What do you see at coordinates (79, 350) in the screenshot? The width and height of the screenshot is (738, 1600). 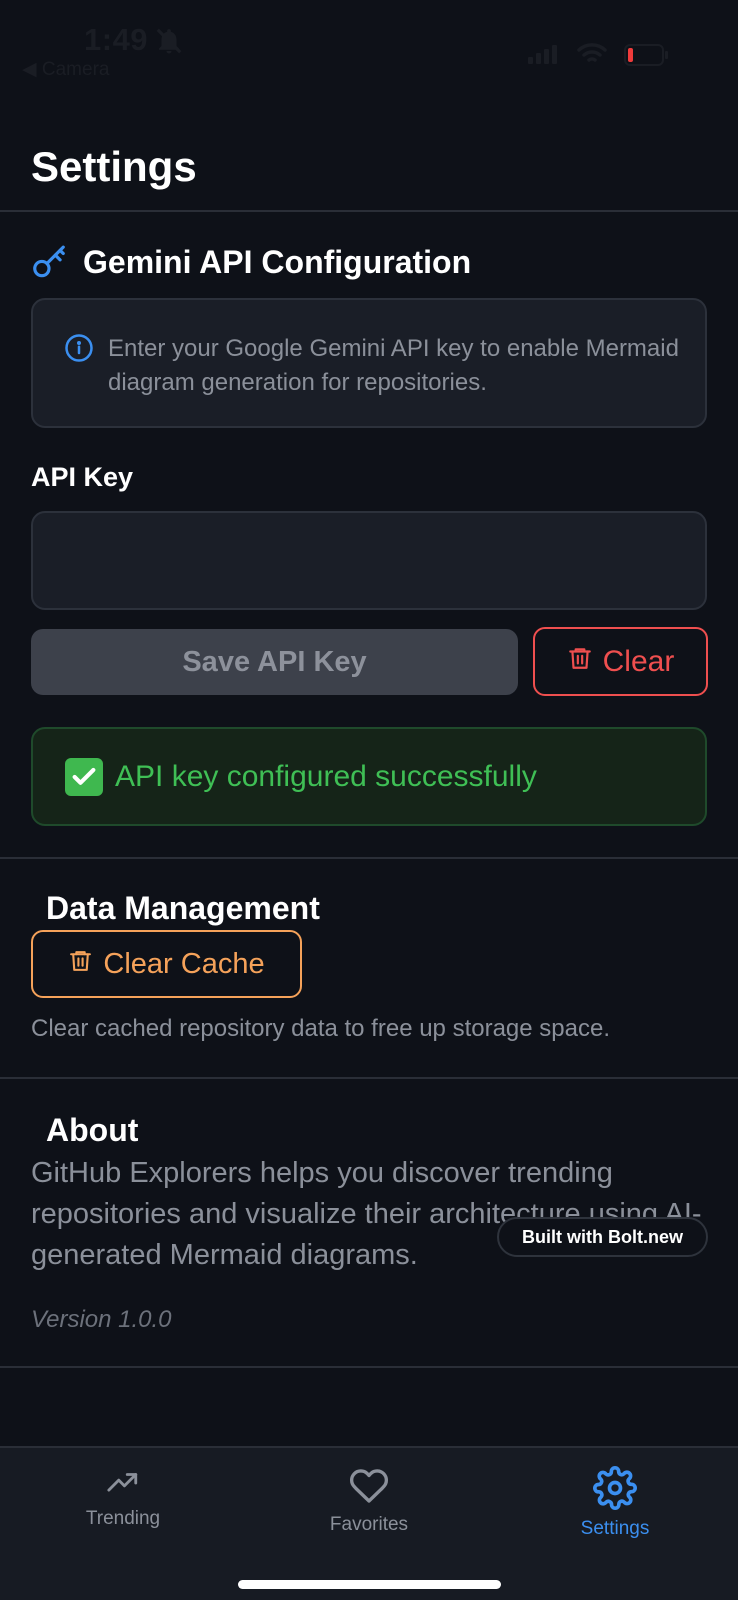 I see `info-icon` at bounding box center [79, 350].